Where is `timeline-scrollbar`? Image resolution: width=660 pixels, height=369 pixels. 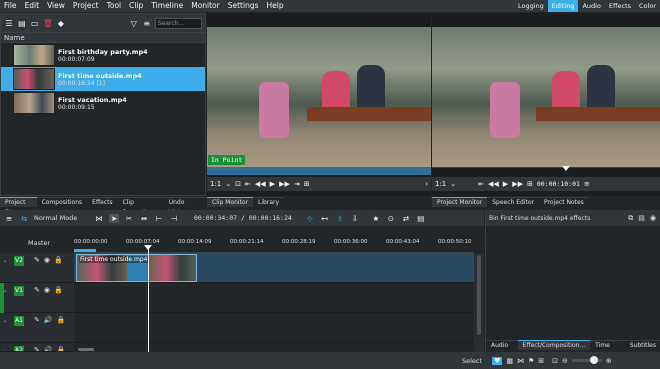
timeline-scrollbar is located at coordinates (479, 302).